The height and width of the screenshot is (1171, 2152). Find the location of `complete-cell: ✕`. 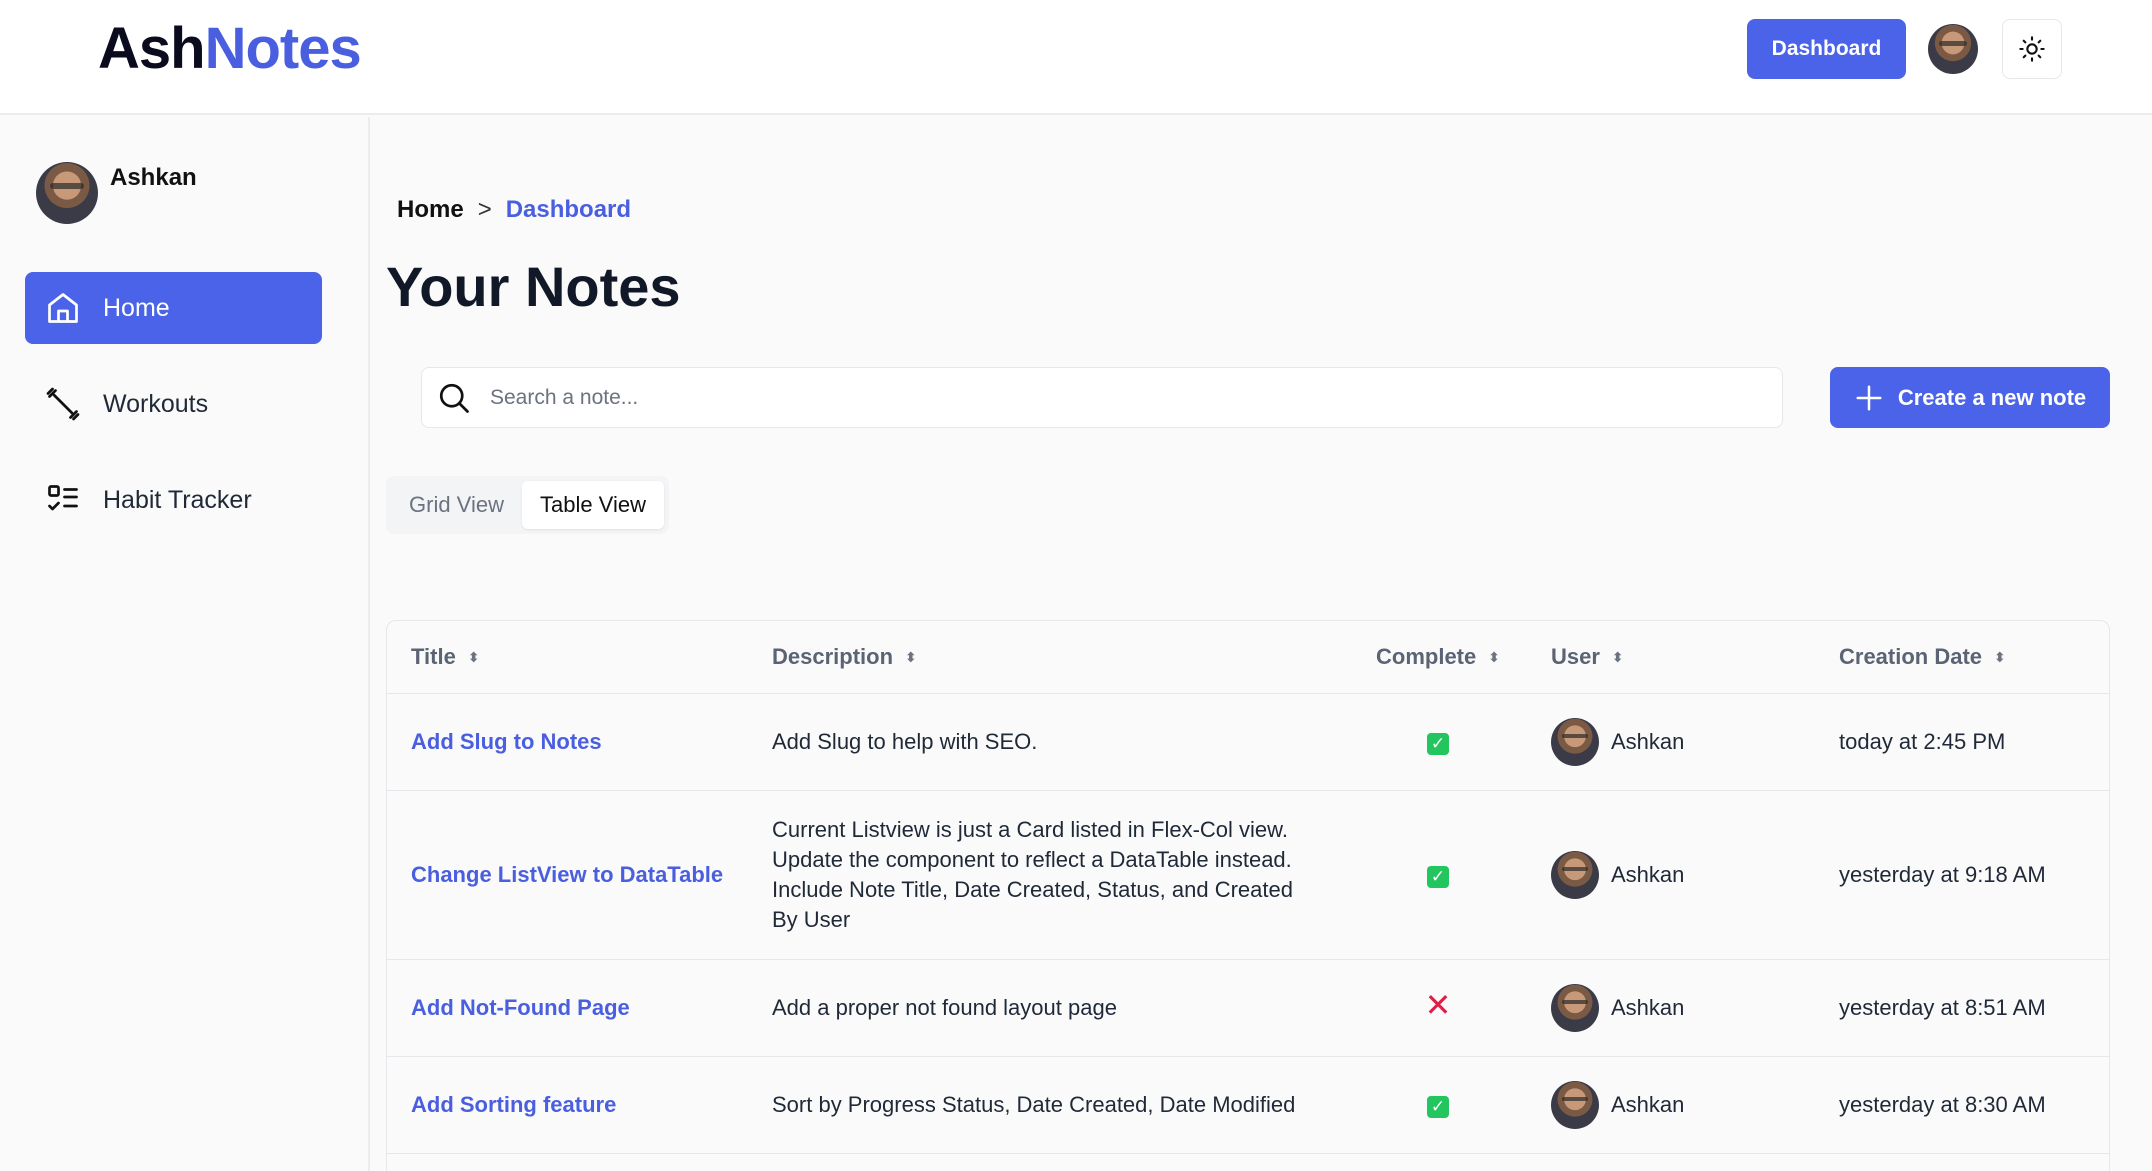

complete-cell: ✕ is located at coordinates (1438, 1008).